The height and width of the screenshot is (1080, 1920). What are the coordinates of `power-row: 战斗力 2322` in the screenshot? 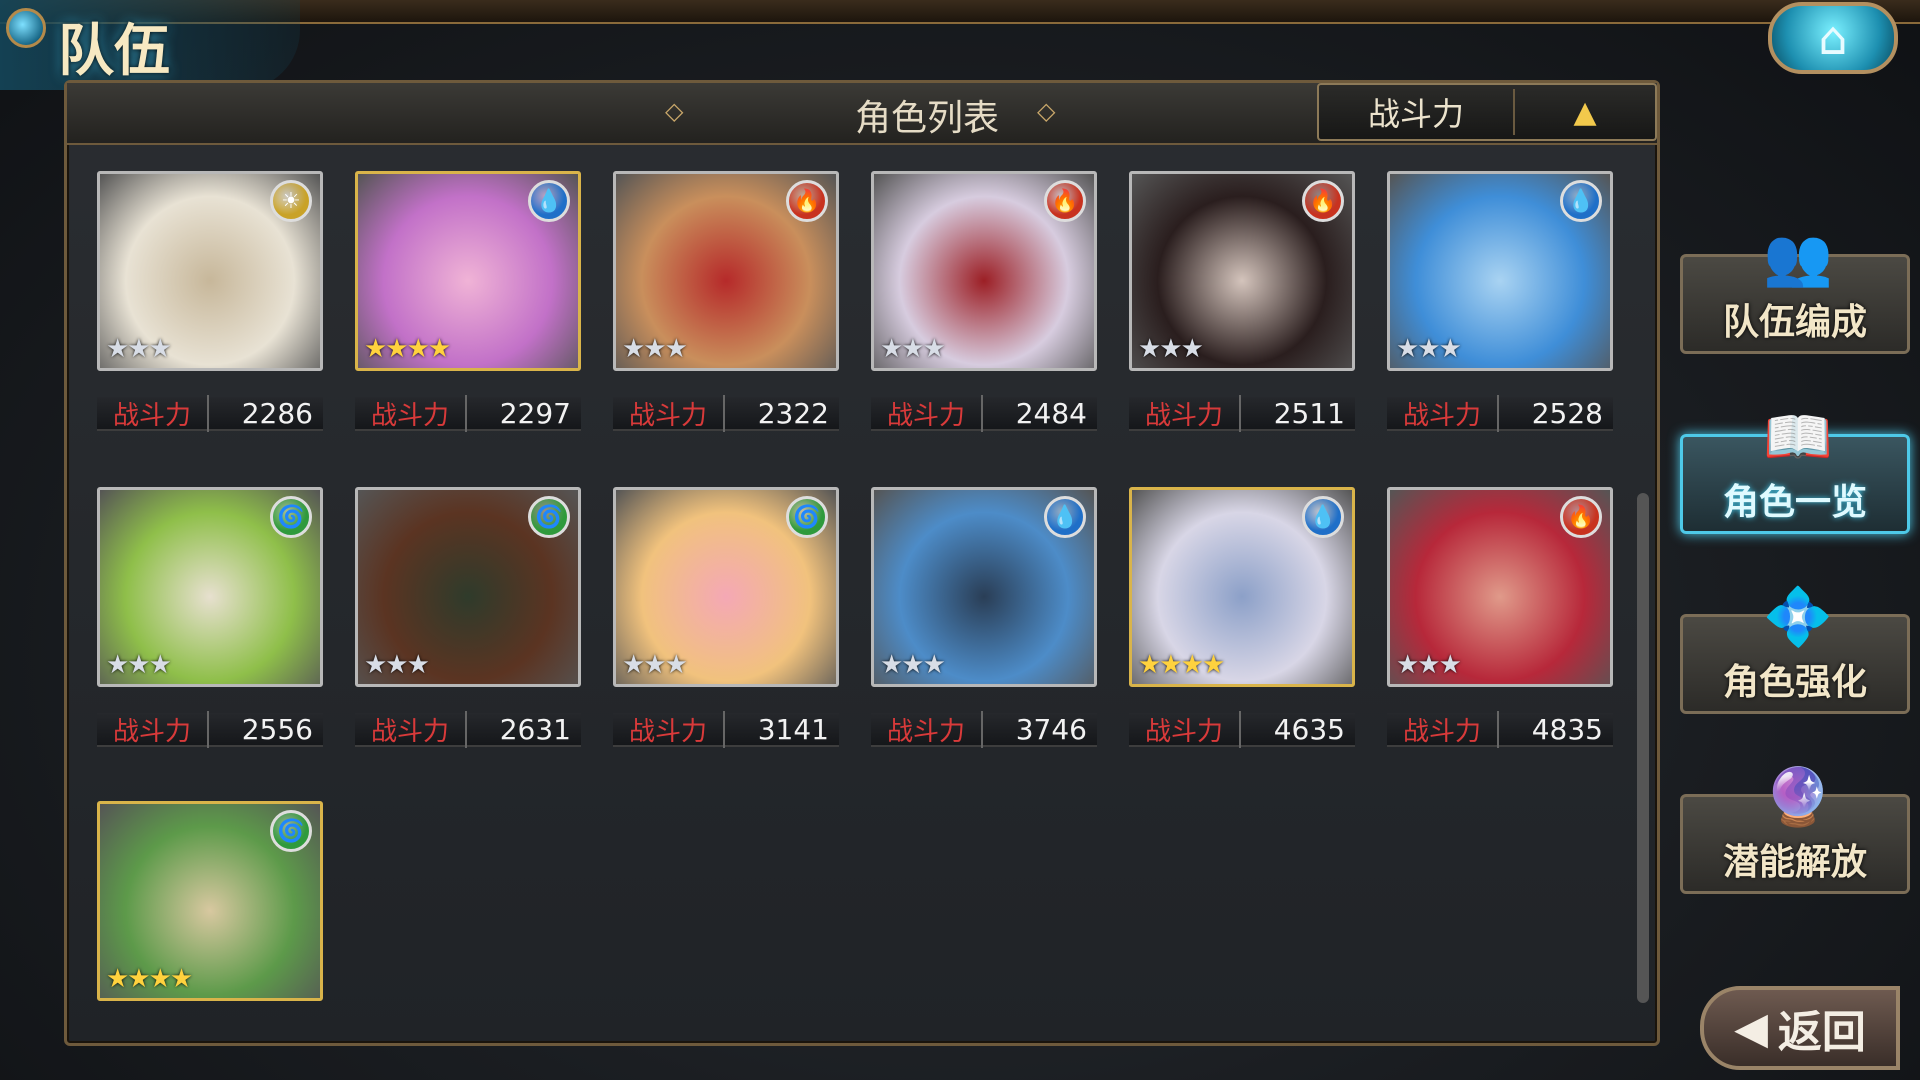 It's located at (726, 413).